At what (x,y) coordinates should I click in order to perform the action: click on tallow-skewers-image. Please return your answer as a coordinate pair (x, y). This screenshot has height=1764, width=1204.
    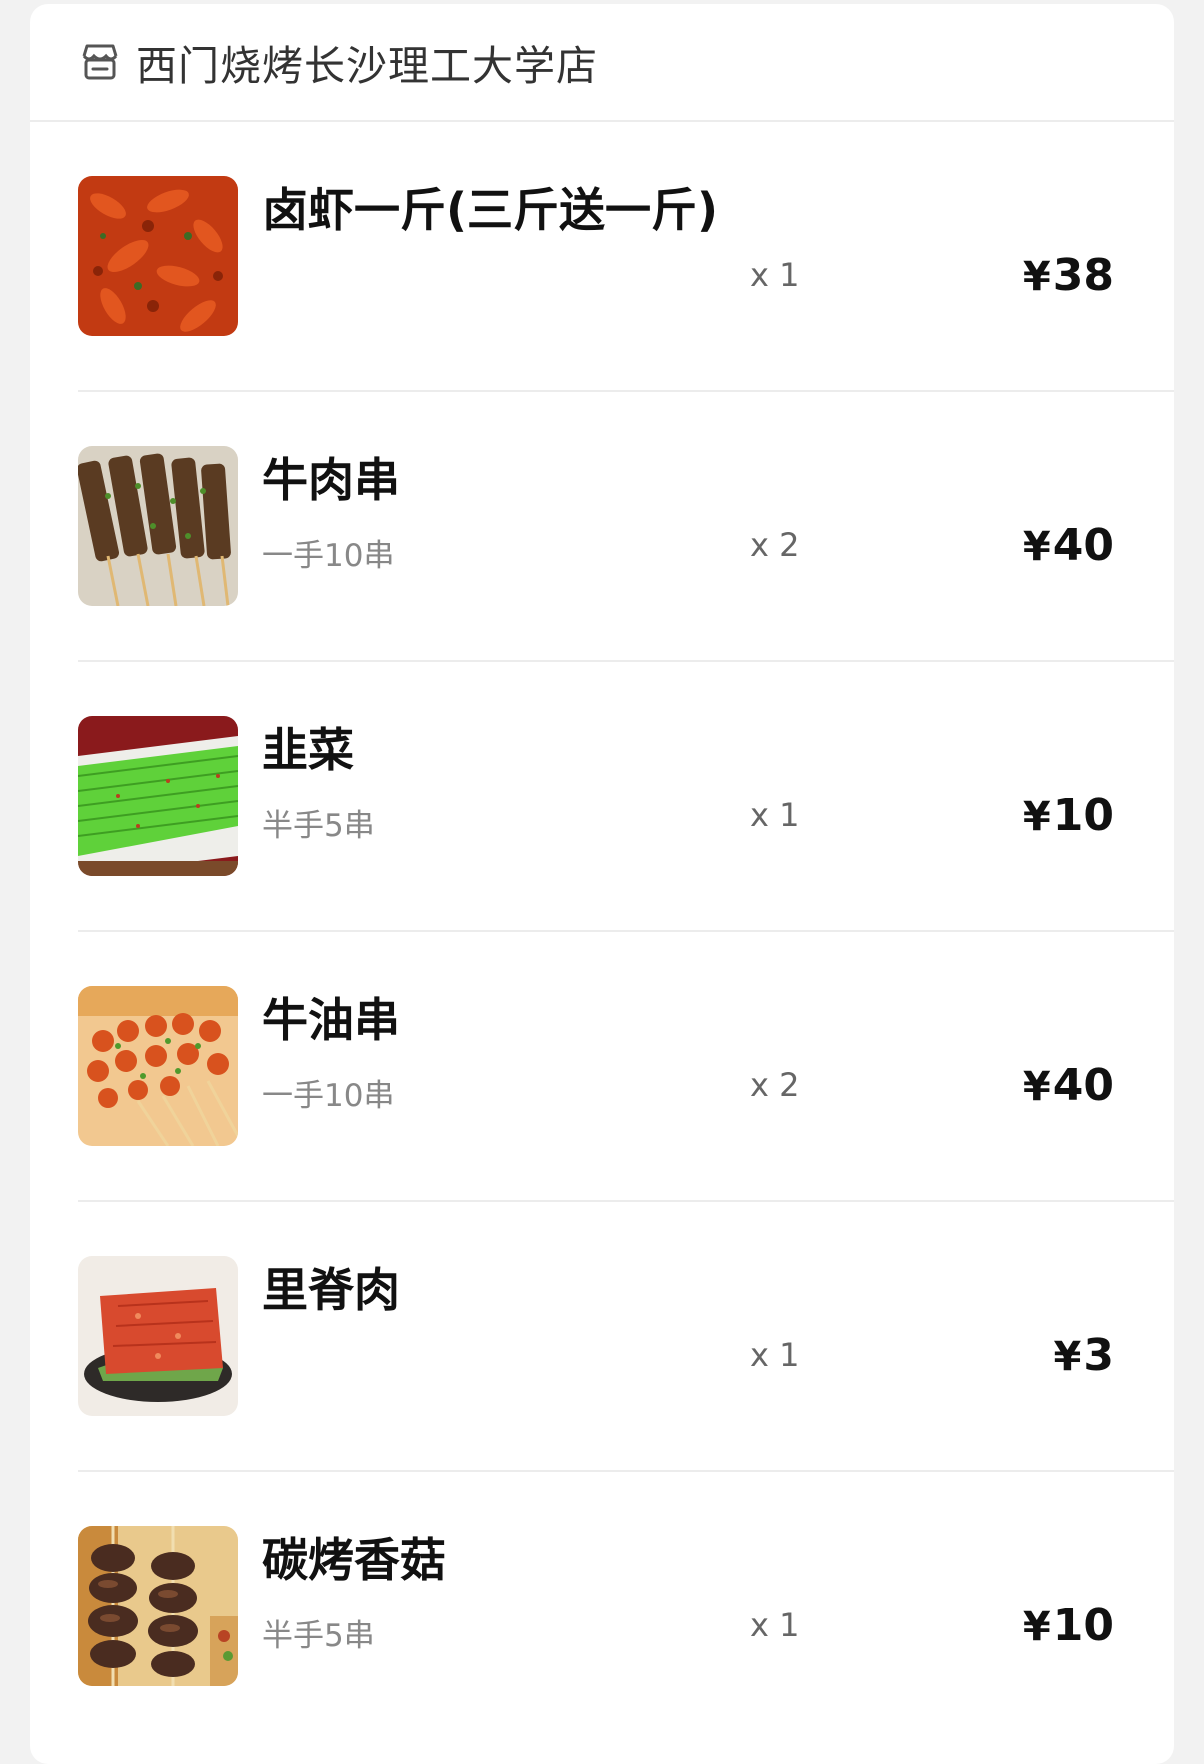
    Looking at the image, I should click on (158, 1066).